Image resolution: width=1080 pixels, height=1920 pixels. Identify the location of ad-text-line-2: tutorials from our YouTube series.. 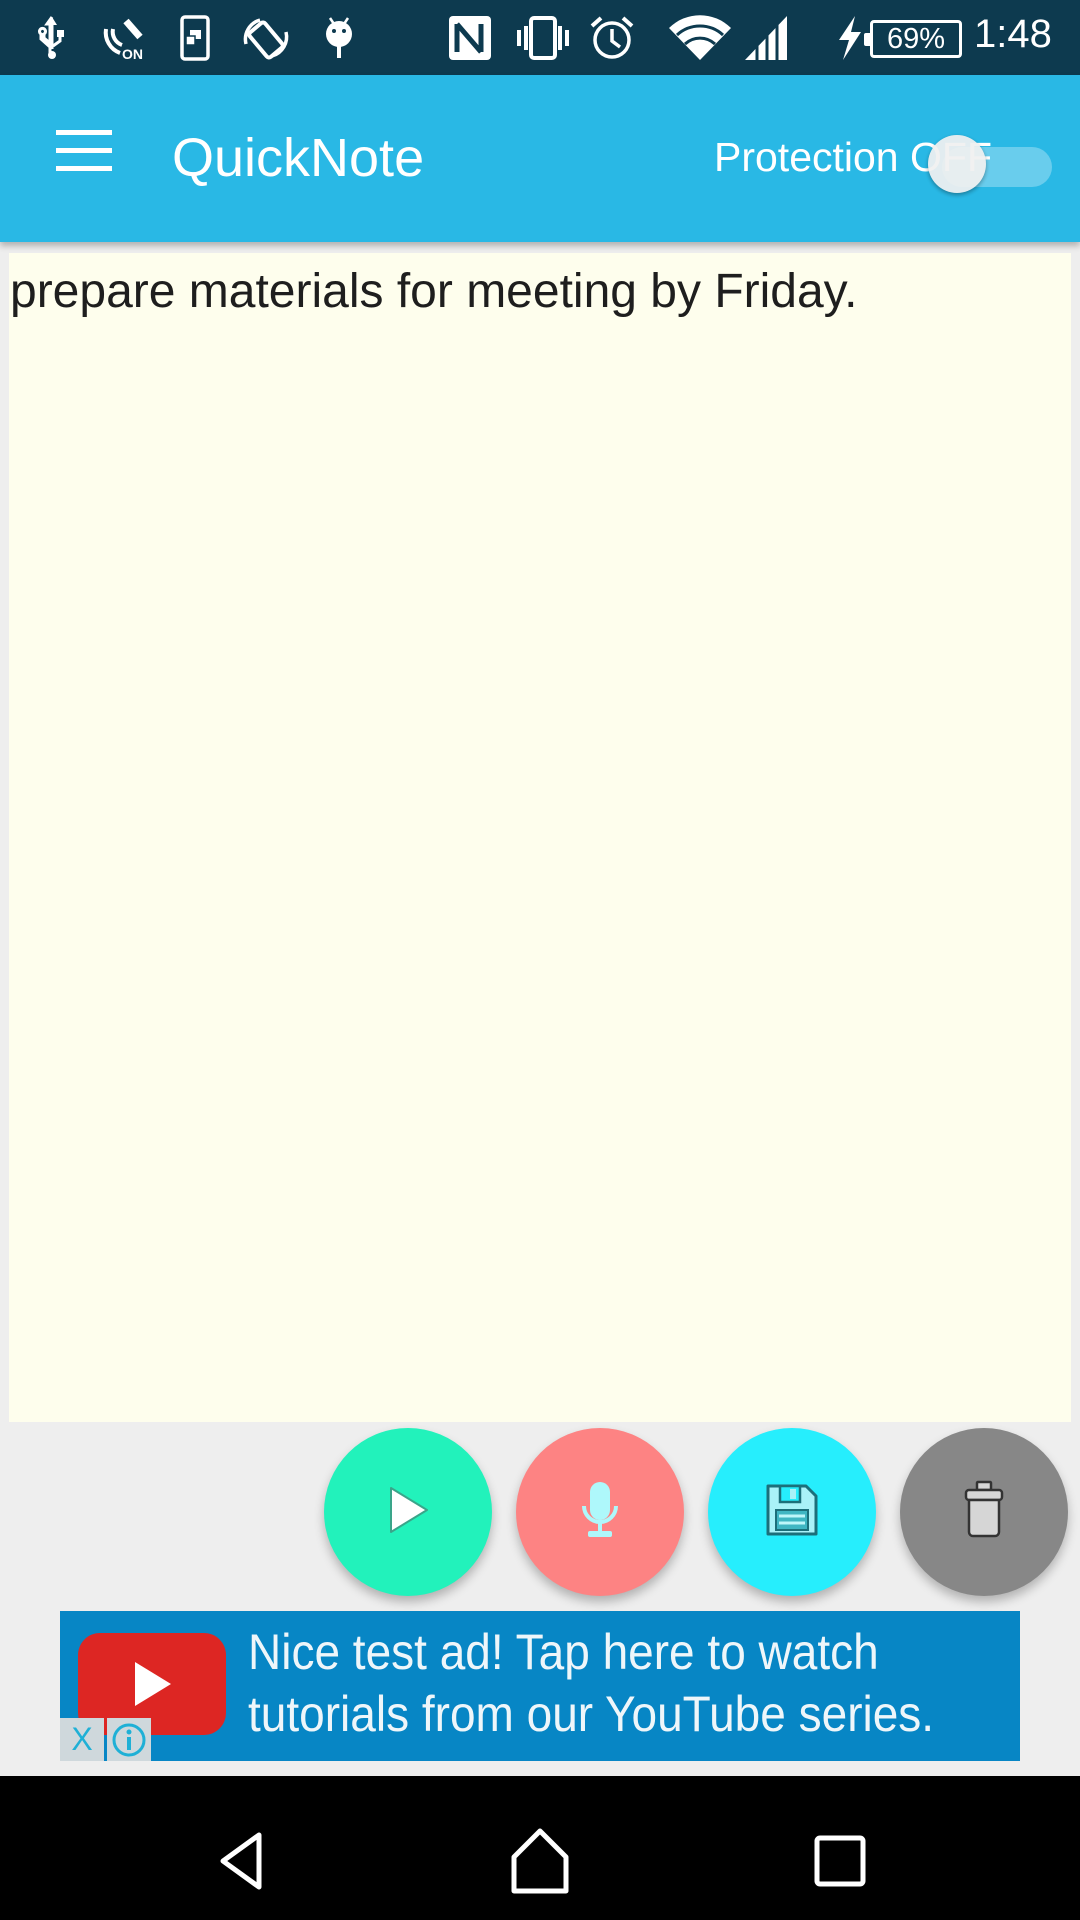
(591, 1714).